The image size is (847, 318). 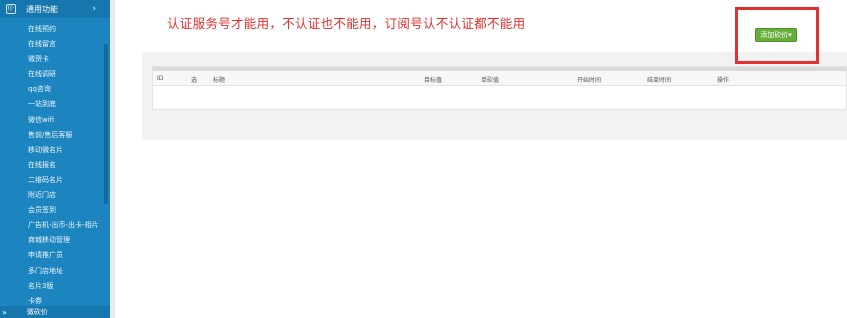 I want to click on sidebar-item: 在线调研, so click(x=55, y=74).